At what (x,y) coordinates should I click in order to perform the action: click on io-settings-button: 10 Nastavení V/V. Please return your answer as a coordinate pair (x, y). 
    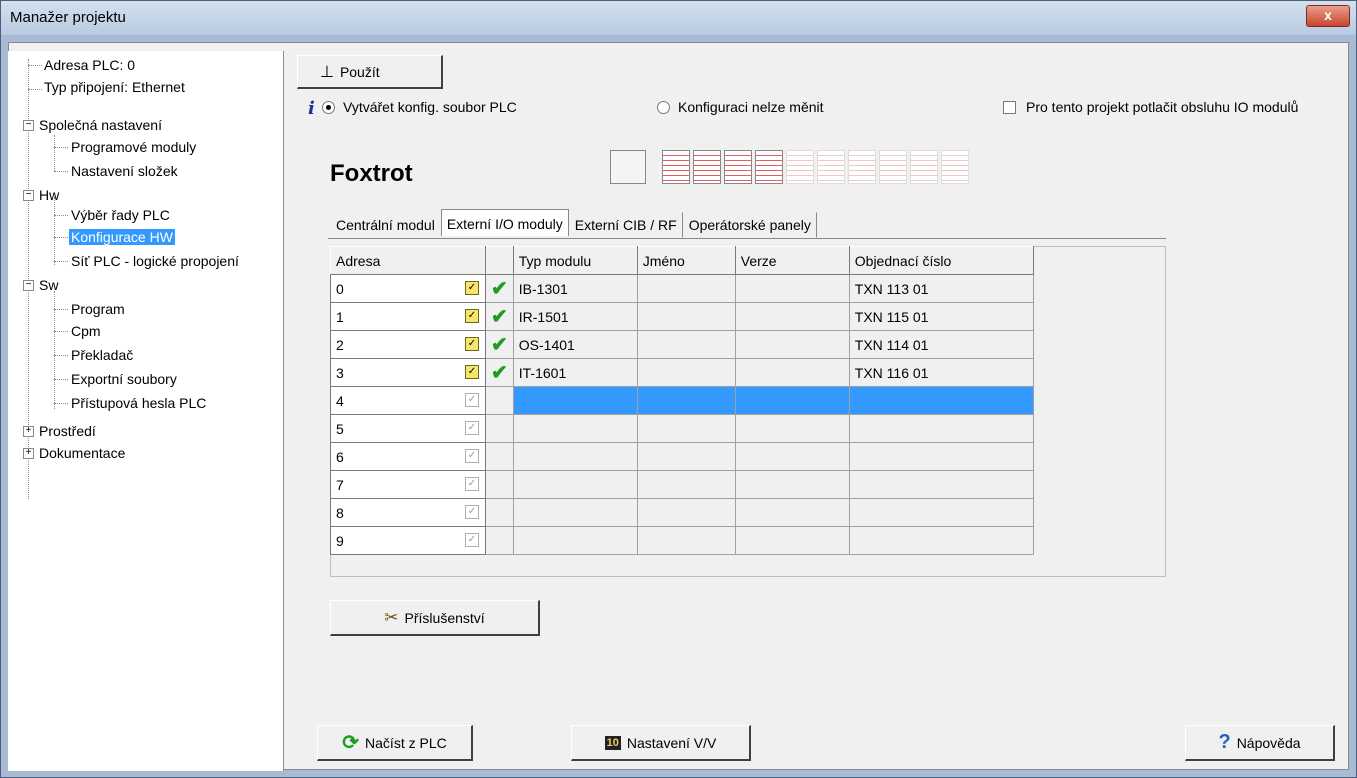
    Looking at the image, I should click on (661, 743).